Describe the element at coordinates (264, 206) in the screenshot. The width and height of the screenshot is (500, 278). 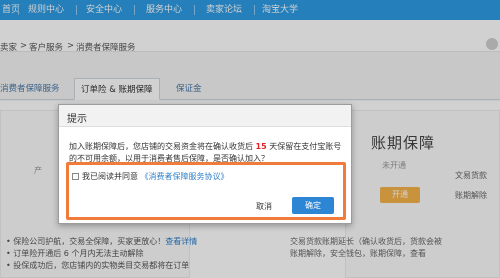
I see `cancel-button: 取消` at that location.